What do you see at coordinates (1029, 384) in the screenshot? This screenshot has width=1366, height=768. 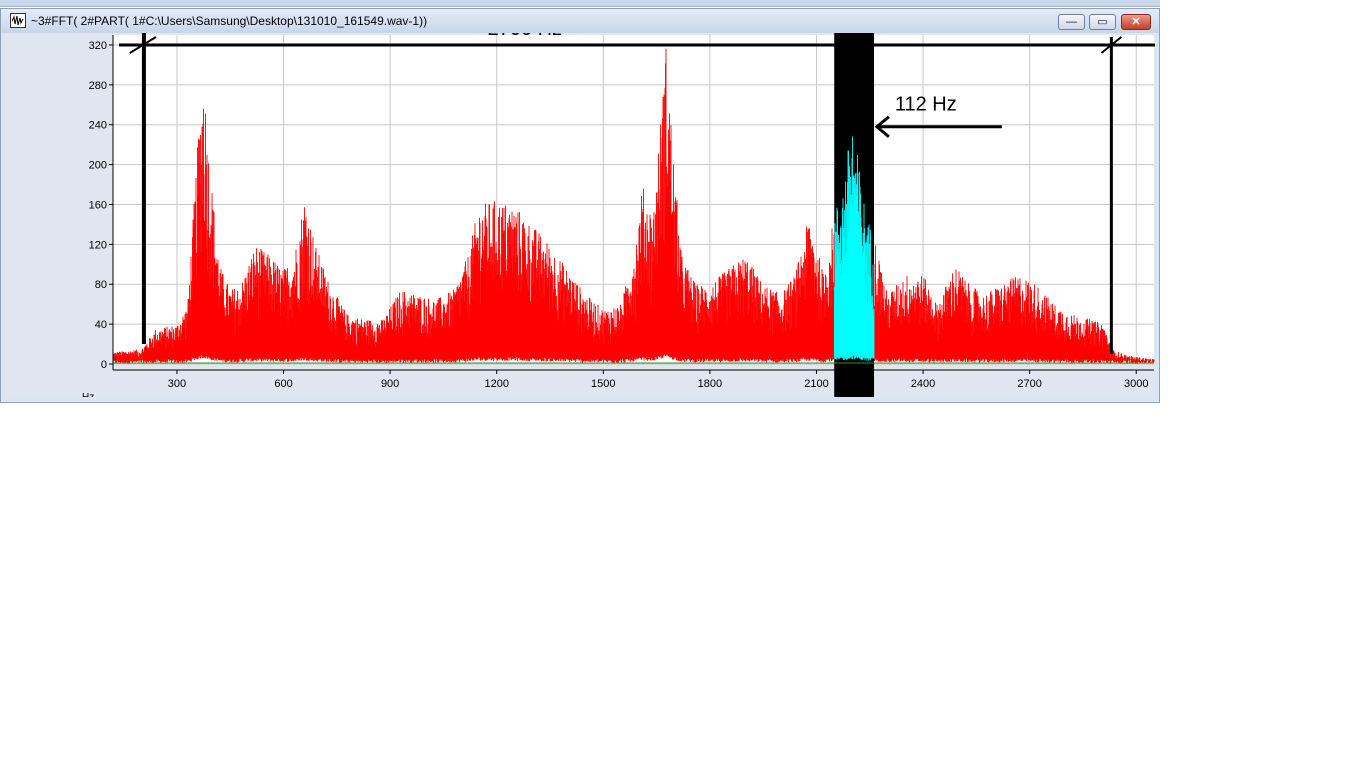 I see `x-tick-label-2700: 2700` at bounding box center [1029, 384].